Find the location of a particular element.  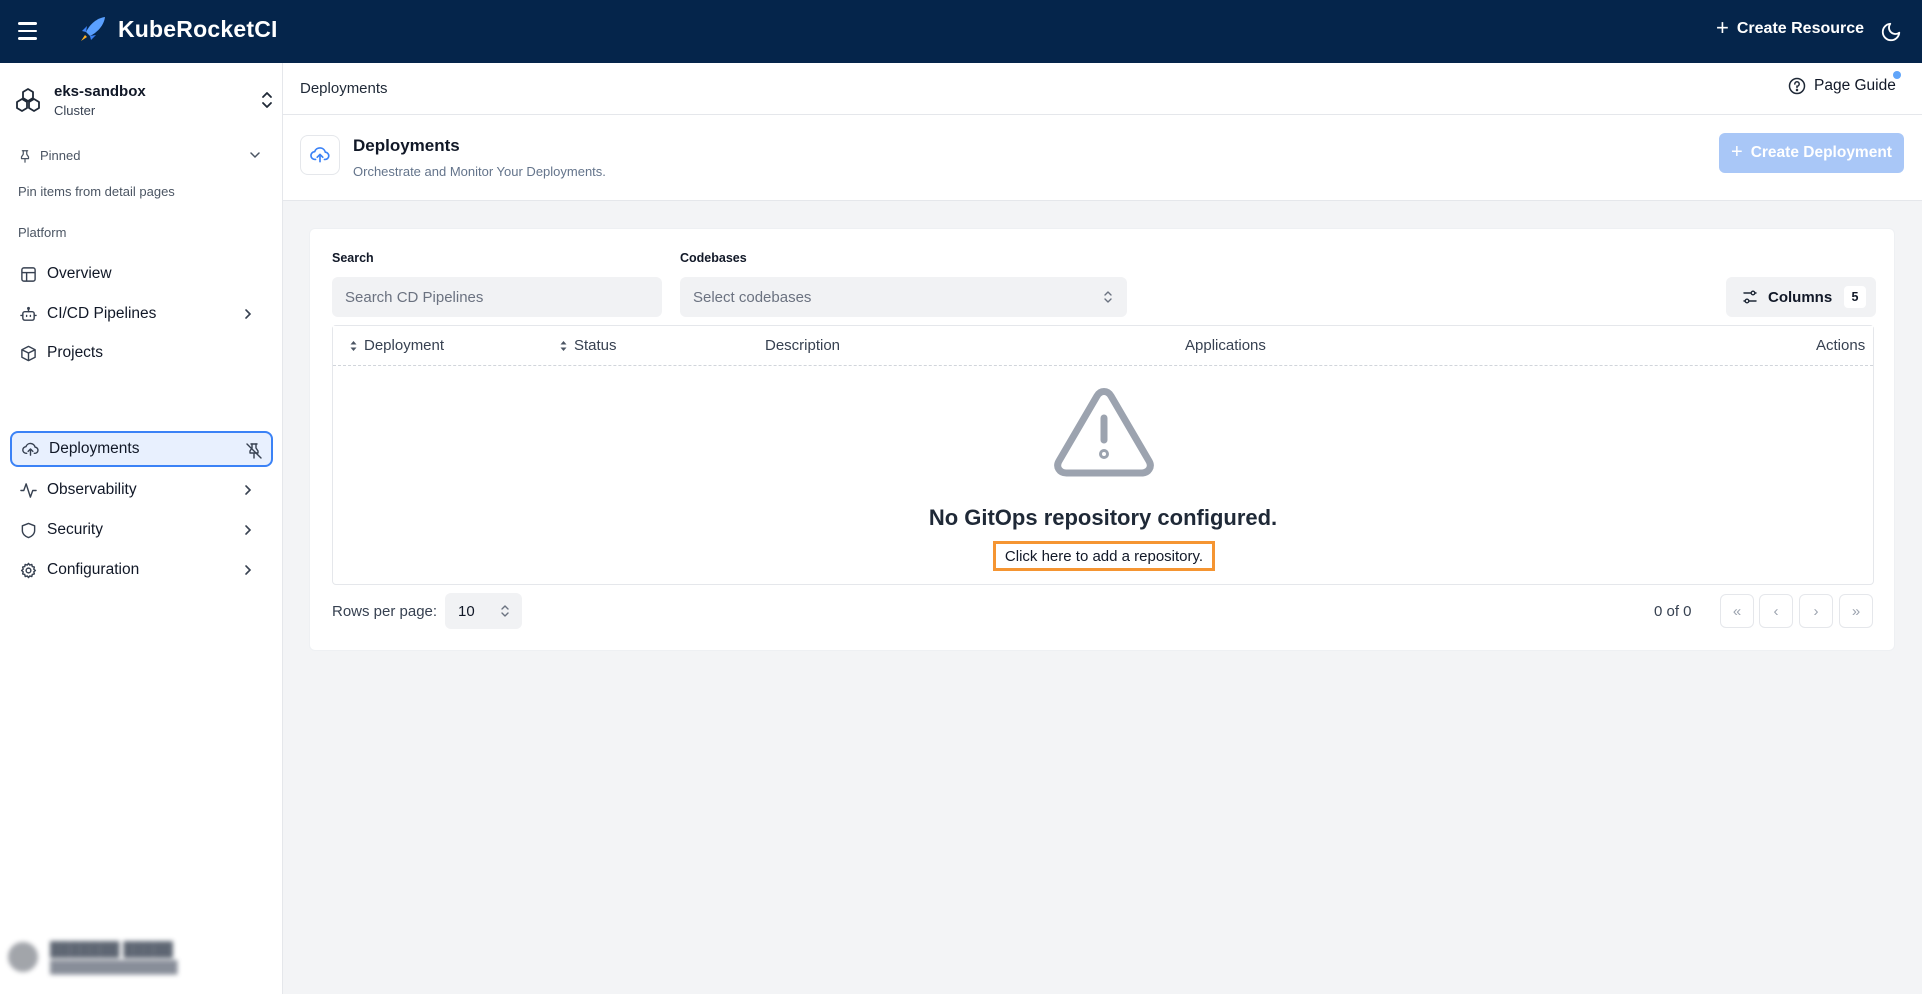

column-header-status: Status is located at coordinates (588, 345).